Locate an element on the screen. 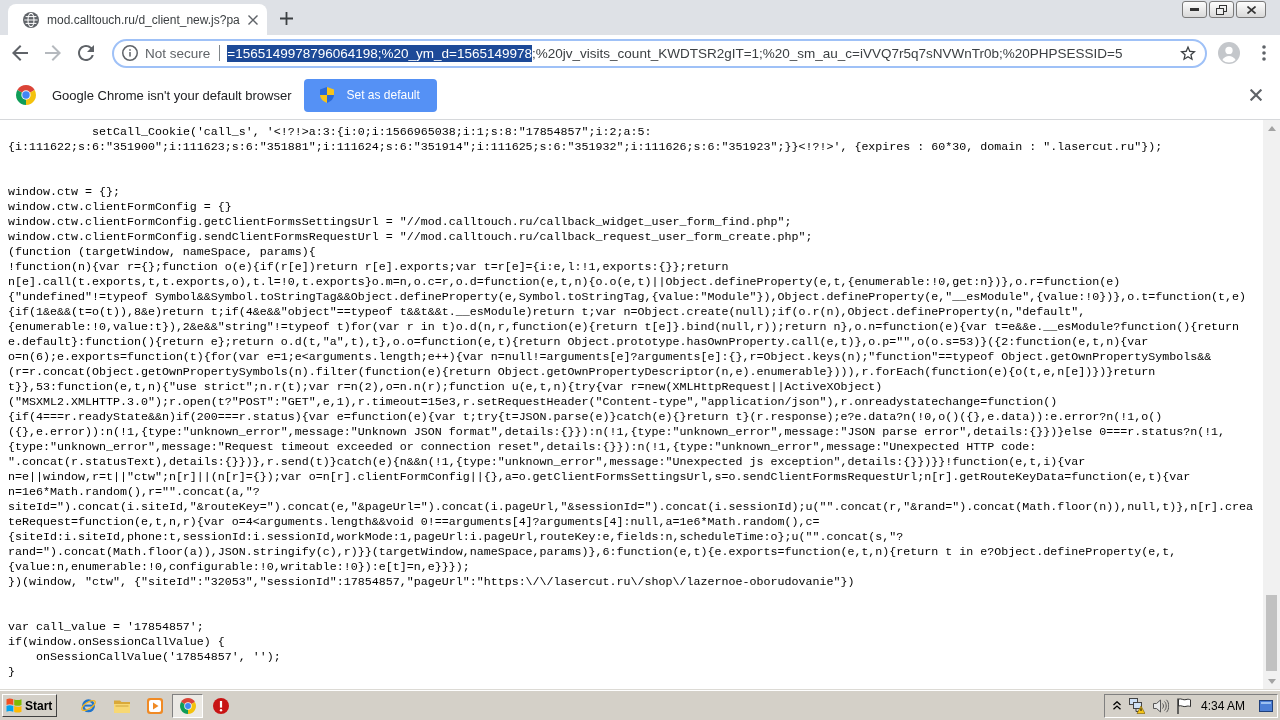 This screenshot has width=1280, height=720. globe-icon is located at coordinates (31, 19).